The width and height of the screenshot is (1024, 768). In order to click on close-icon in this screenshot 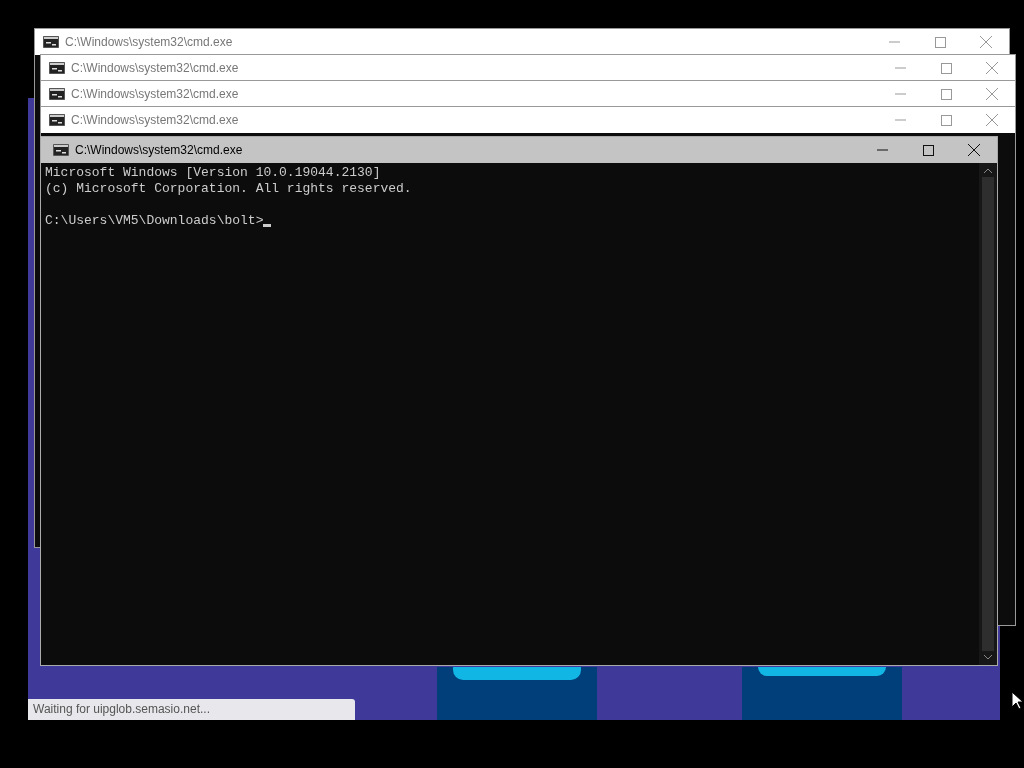, I will do `click(974, 150)`.